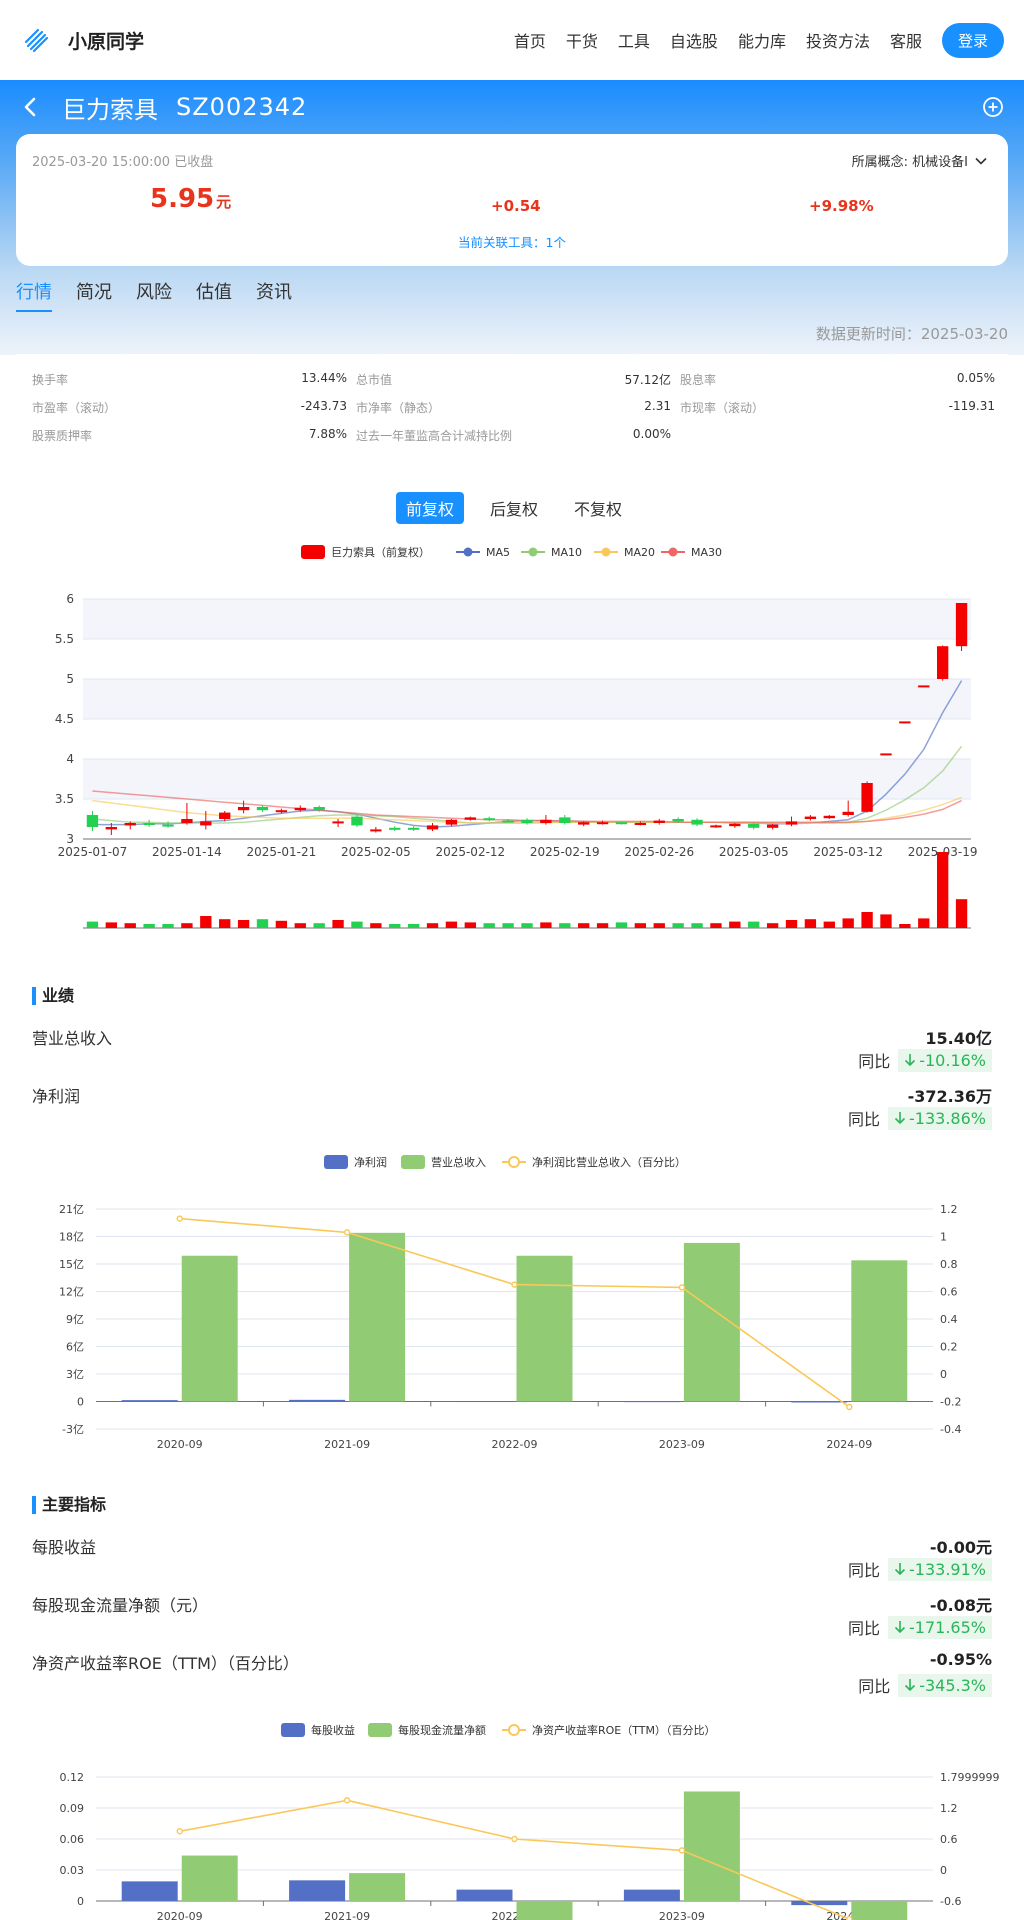 The width and height of the screenshot is (1024, 1920). Describe the element at coordinates (370, 1162) in the screenshot. I see `legend-label: 净利润` at that location.